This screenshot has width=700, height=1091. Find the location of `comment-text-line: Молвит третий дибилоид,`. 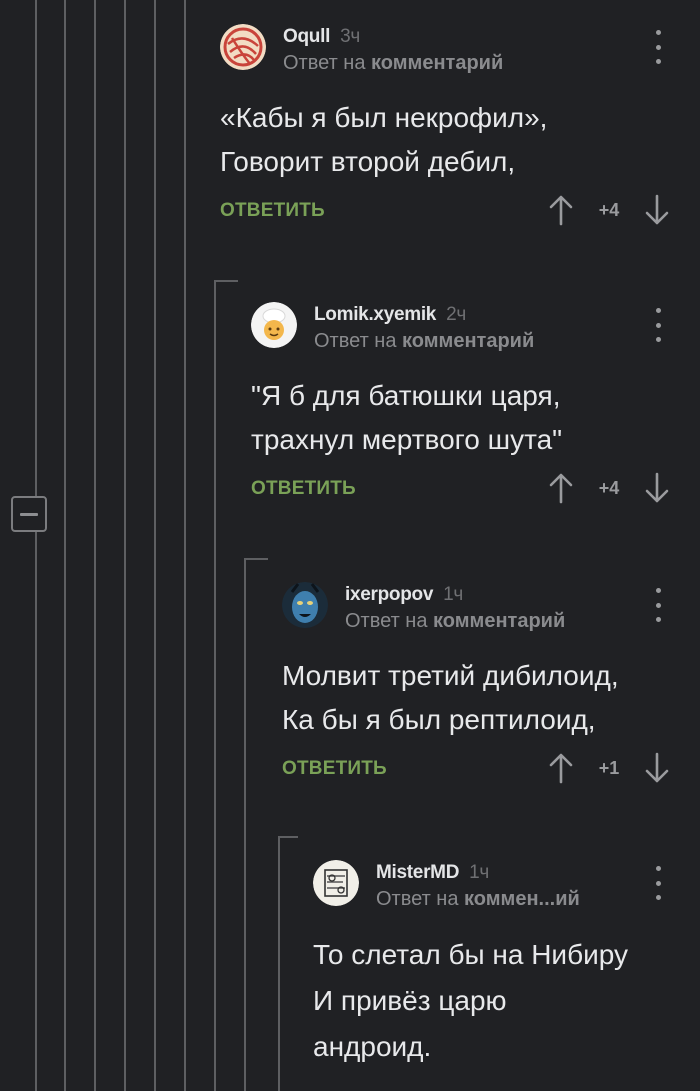

comment-text-line: Молвит третий дибилоид, is located at coordinates (450, 675).